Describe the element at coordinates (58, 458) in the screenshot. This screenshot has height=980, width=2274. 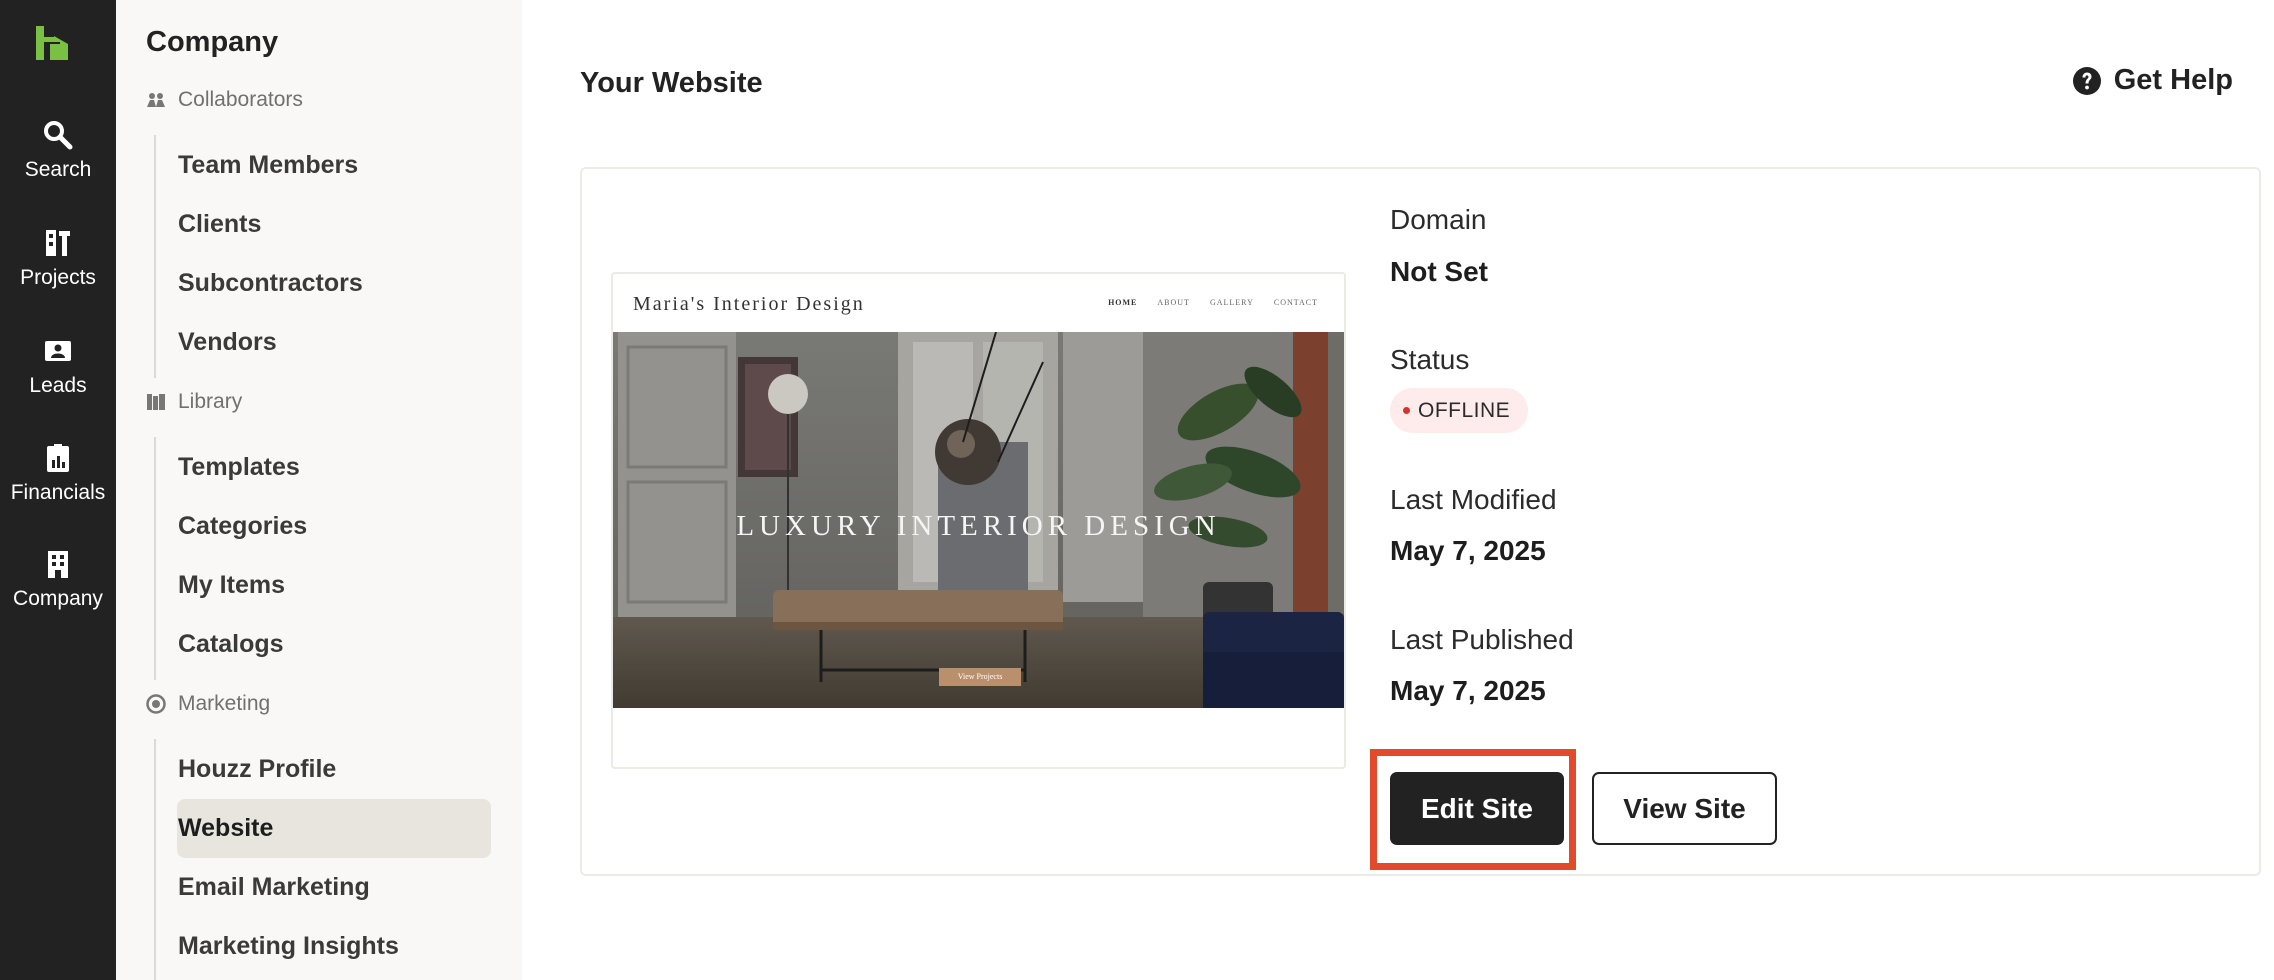
I see `financials-icon` at that location.